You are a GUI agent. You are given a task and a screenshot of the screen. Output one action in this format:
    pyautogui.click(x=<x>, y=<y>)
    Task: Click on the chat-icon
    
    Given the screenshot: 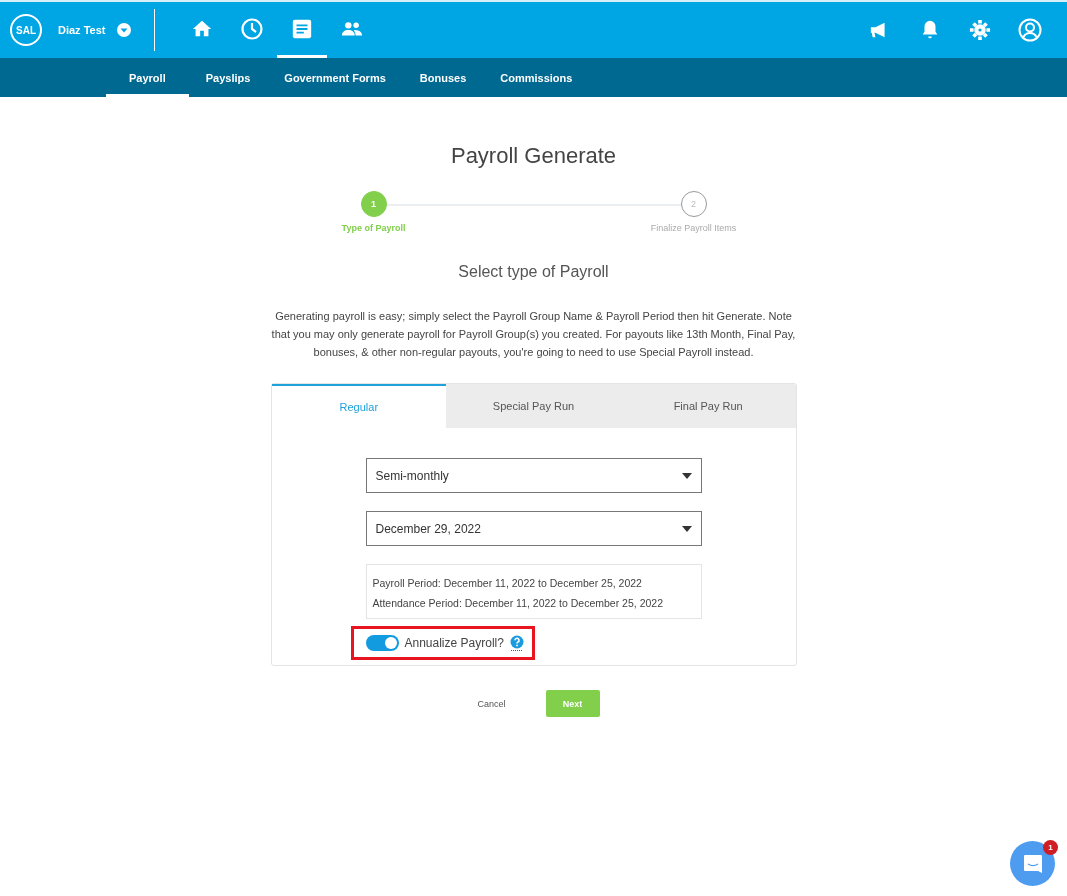 What is the action you would take?
    pyautogui.click(x=1032, y=863)
    